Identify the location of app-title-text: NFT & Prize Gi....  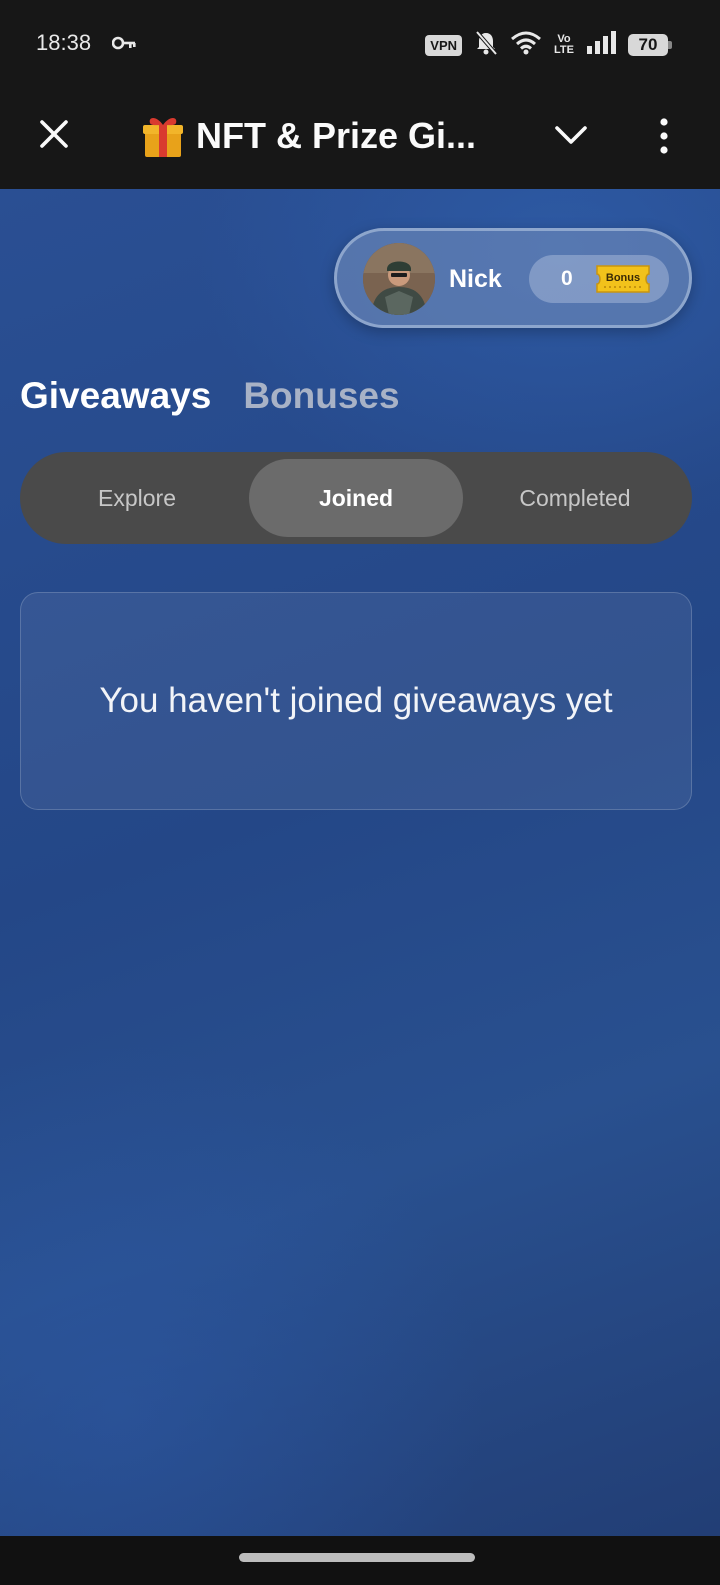
(336, 135).